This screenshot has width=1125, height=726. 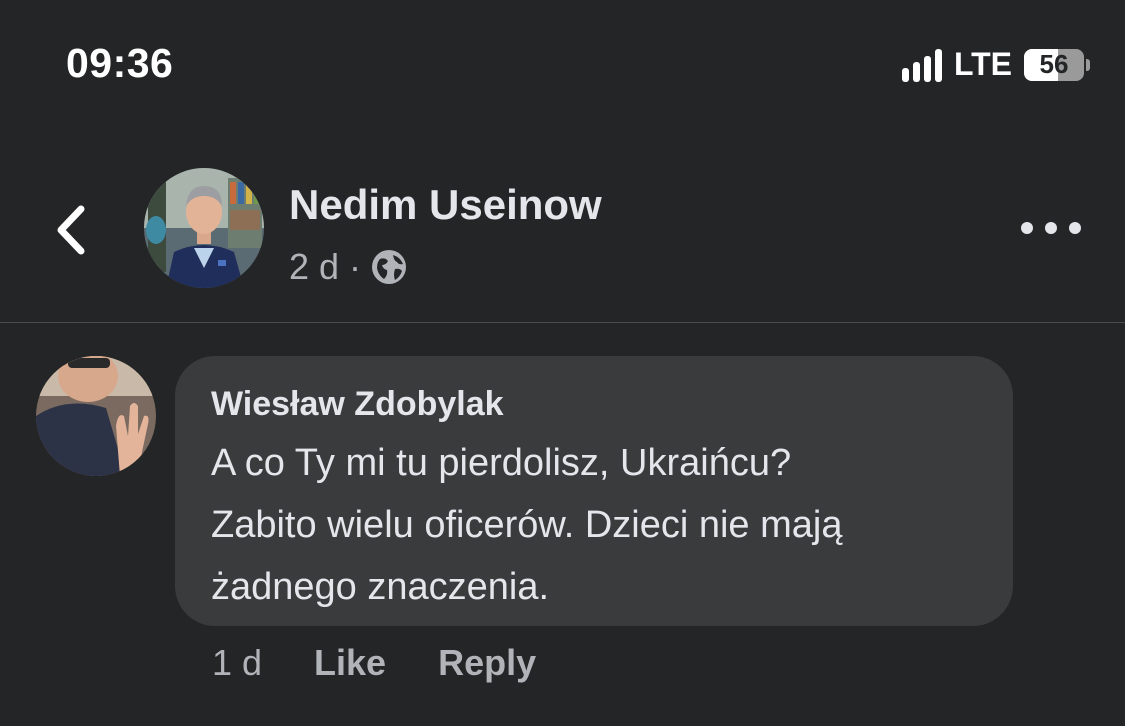 I want to click on comment-text-line: żadnego znaczenia., so click(x=380, y=587).